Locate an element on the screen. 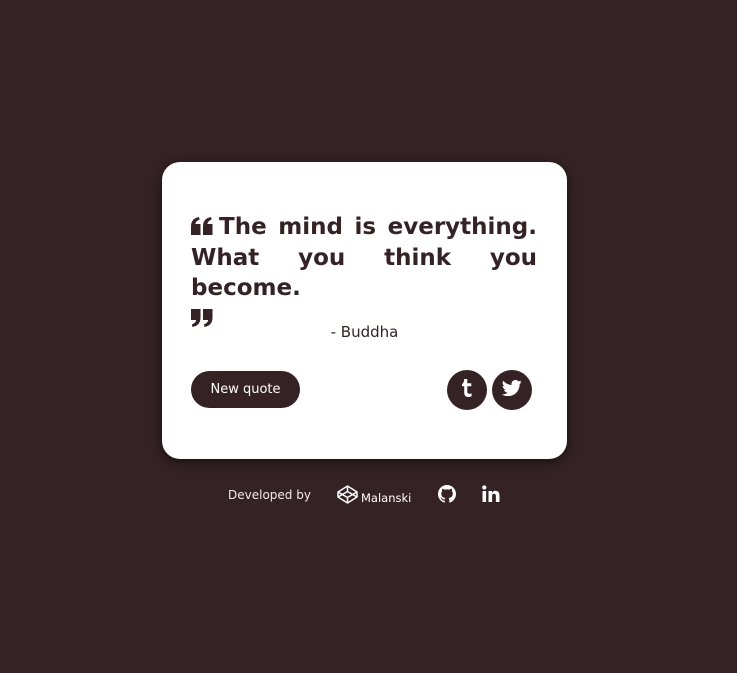 The image size is (737, 673). github-link is located at coordinates (447, 495).